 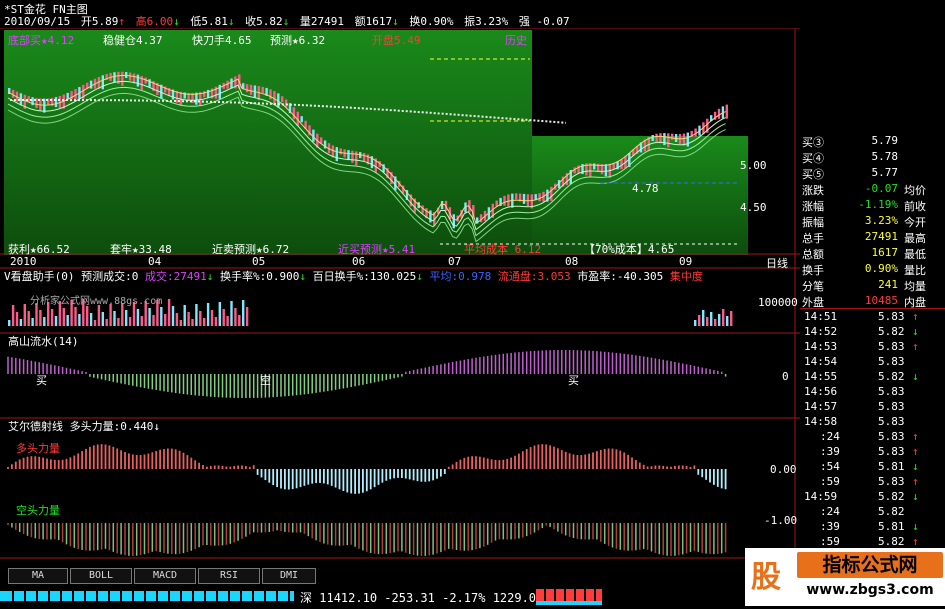 I want to click on quote-key: 分笔, so click(x=813, y=286).